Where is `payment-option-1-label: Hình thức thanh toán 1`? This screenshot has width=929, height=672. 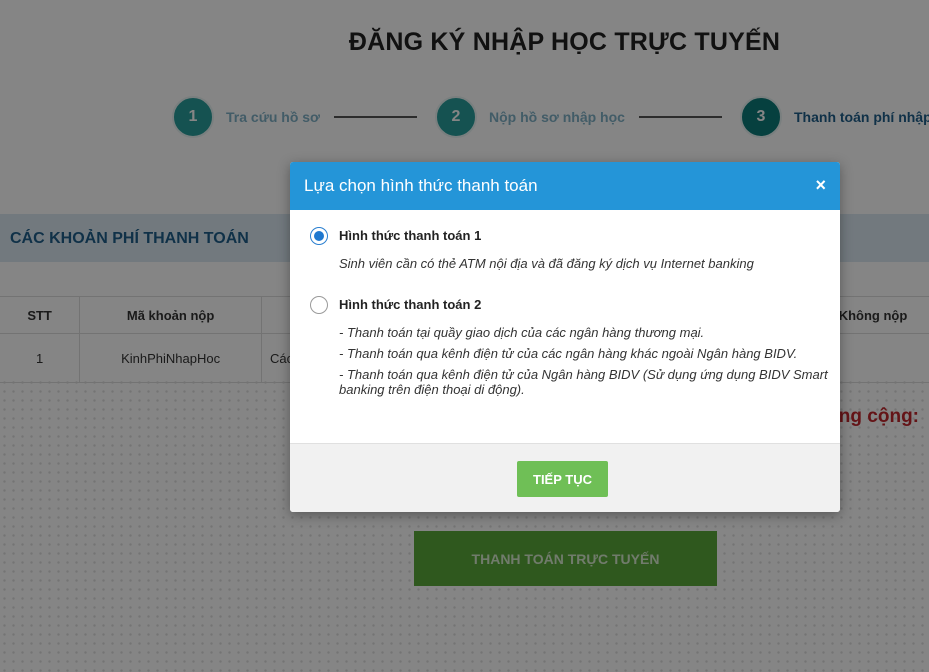 payment-option-1-label: Hình thức thanh toán 1 is located at coordinates (410, 235).